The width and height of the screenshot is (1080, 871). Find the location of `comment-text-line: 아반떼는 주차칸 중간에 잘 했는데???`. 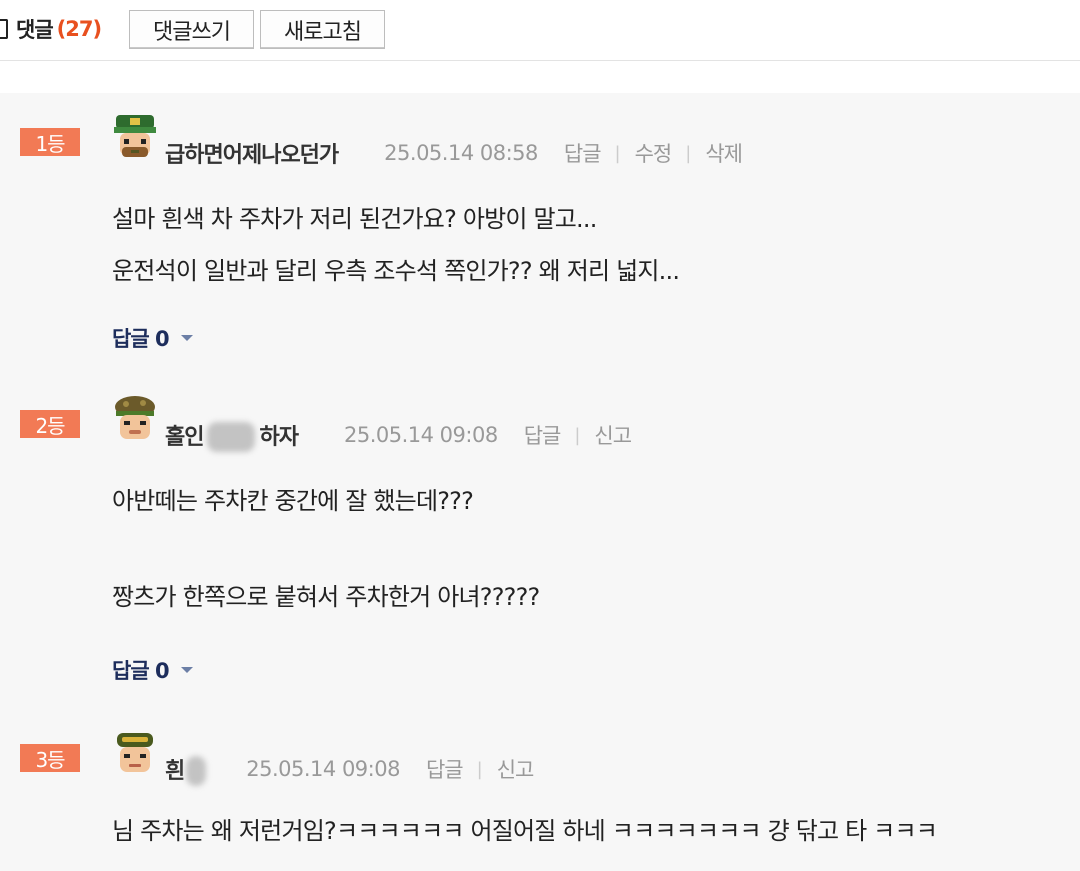

comment-text-line: 아반떼는 주차칸 중간에 잘 했는데??? is located at coordinates (293, 501).